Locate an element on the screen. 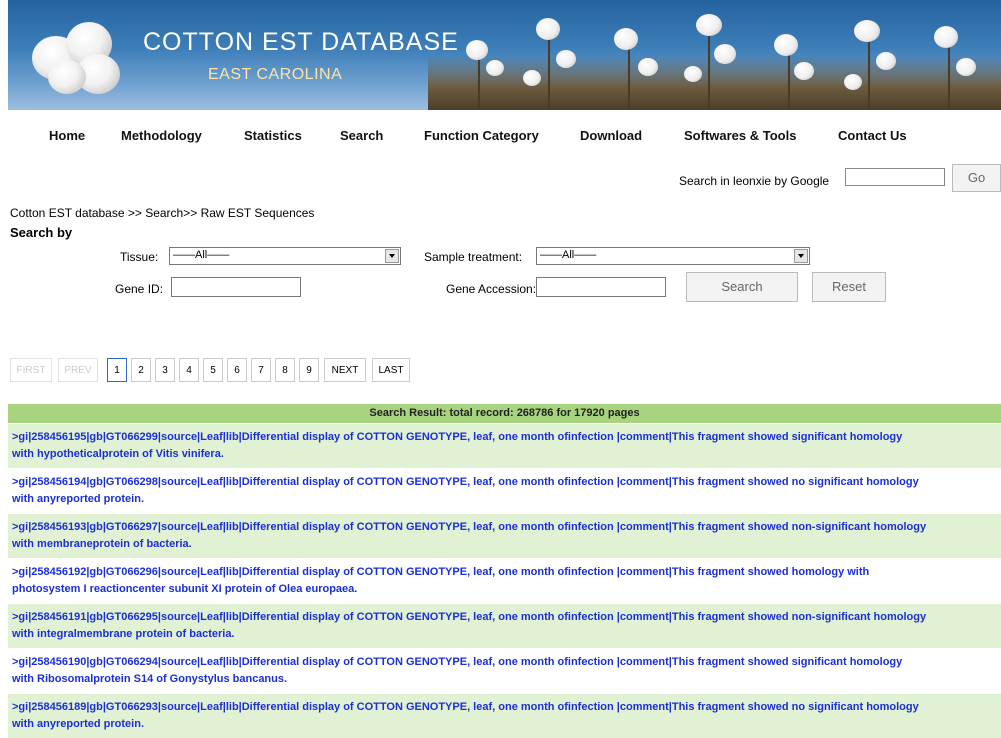  nav-item-download: Download is located at coordinates (611, 135).